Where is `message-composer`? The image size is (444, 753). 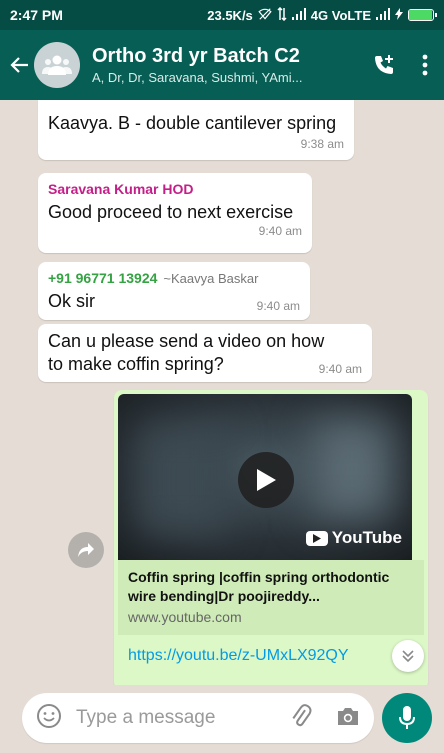 message-composer is located at coordinates (198, 718).